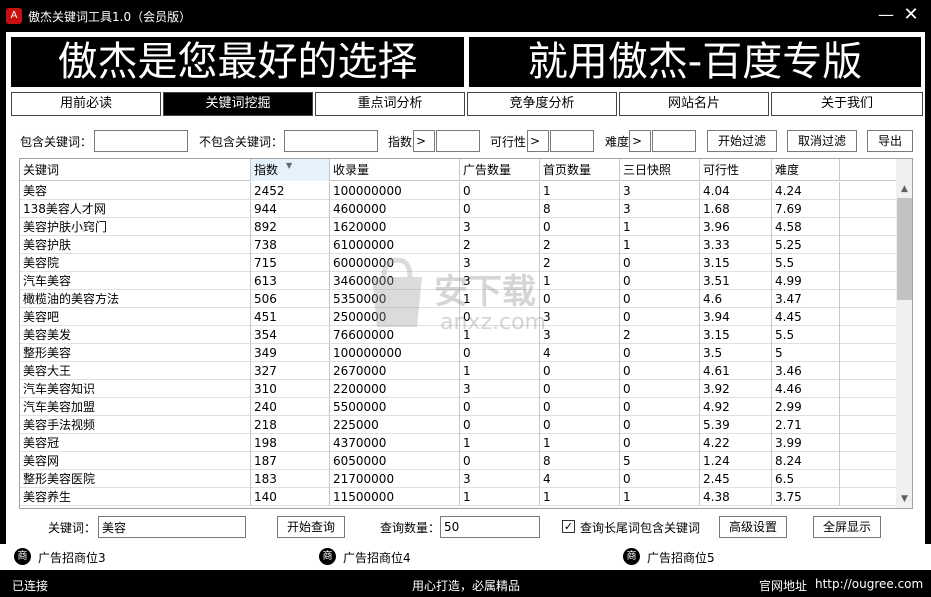 The width and height of the screenshot is (931, 597). Describe the element at coordinates (290, 170) in the screenshot. I see `column-header: 指数 ▼` at that location.